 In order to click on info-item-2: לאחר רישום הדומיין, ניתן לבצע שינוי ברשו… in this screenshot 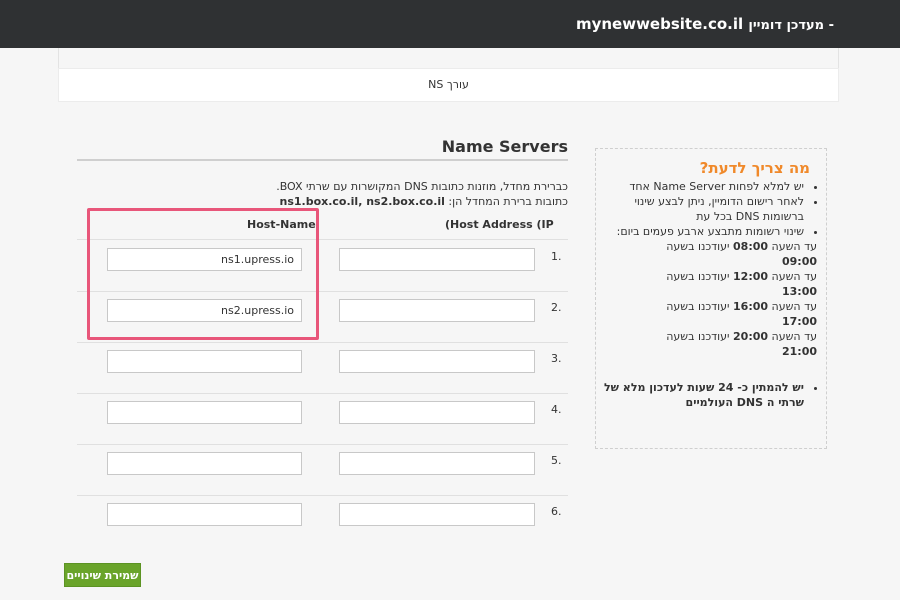, I will do `click(704, 209)`.